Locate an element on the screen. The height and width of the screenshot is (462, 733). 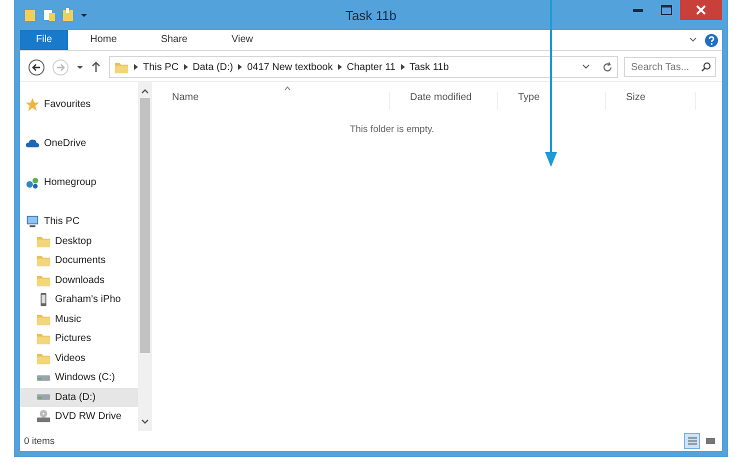
list-icon is located at coordinates (692, 441).